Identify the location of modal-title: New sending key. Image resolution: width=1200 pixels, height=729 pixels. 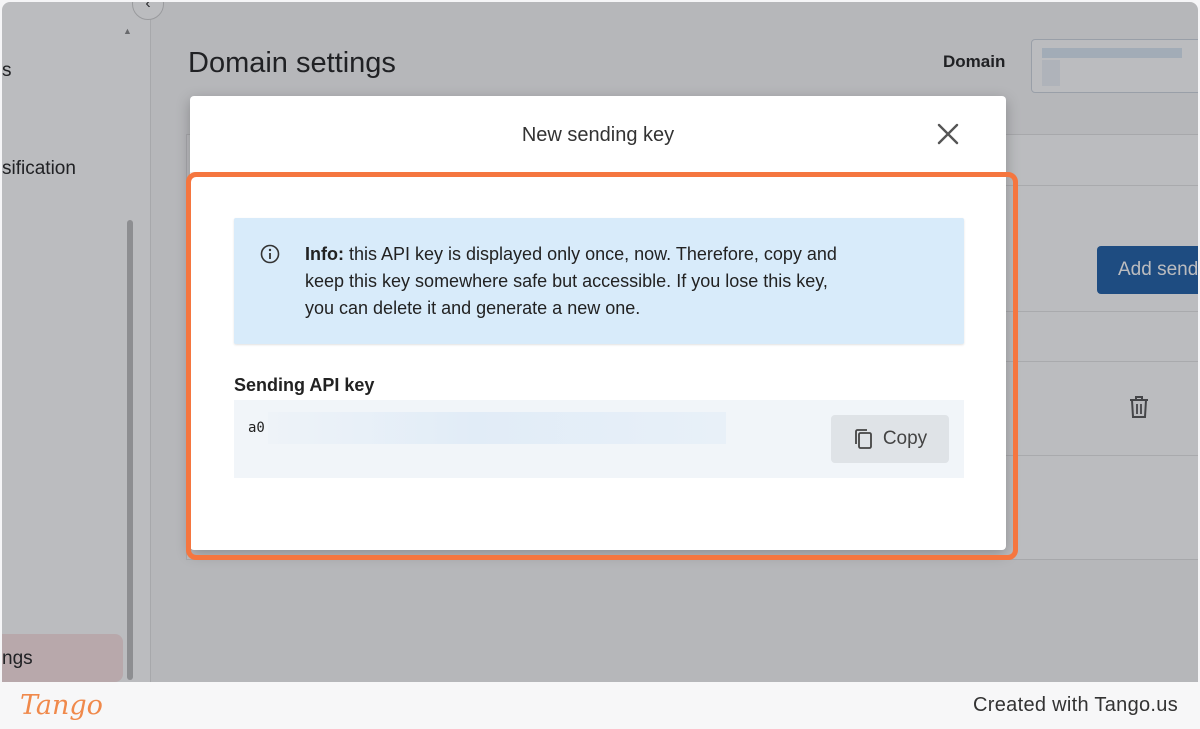
(598, 135).